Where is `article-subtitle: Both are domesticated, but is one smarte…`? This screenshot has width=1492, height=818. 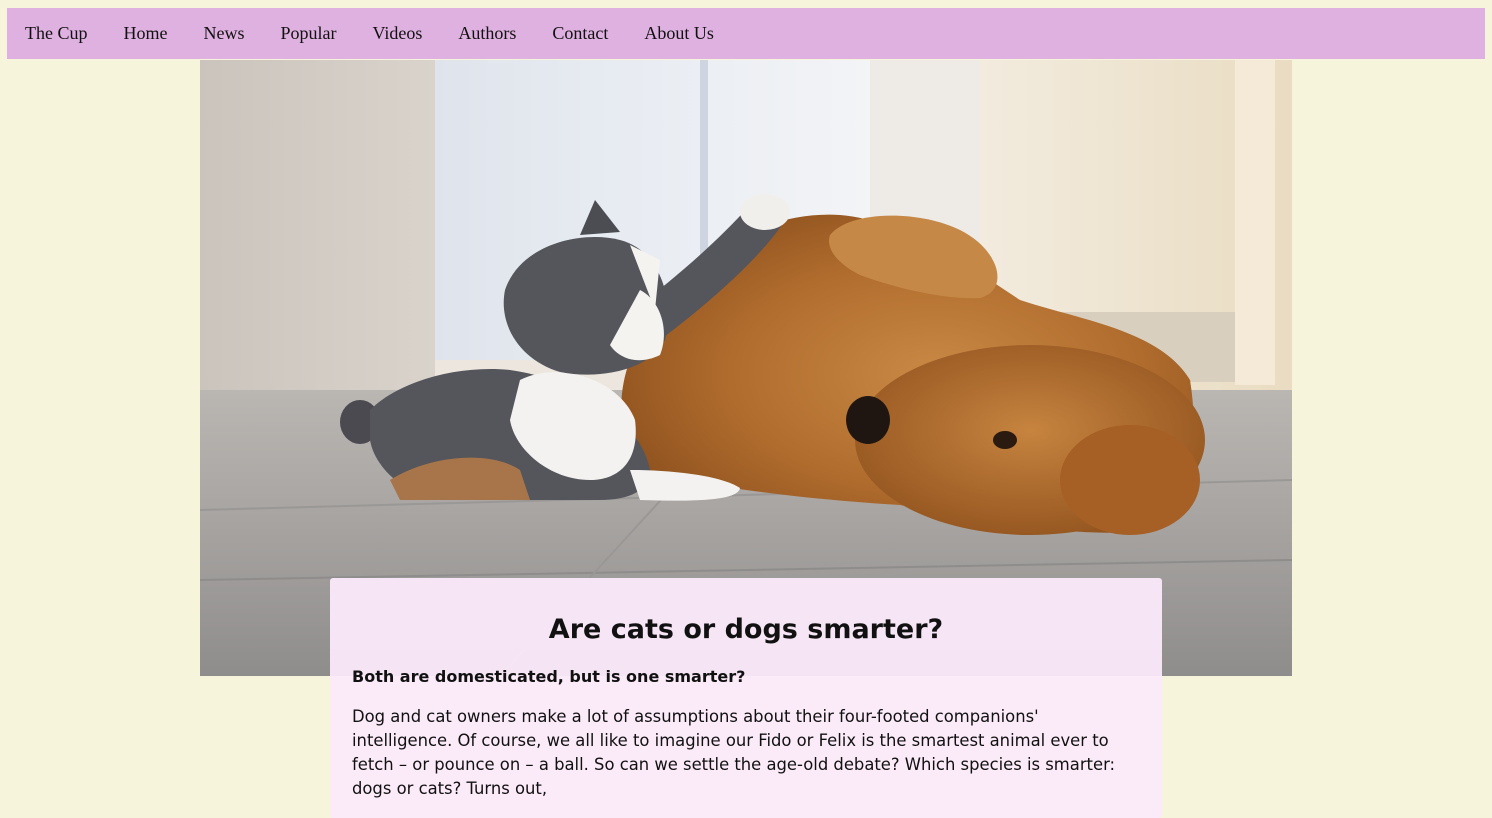 article-subtitle: Both are domesticated, but is one smarte… is located at coordinates (549, 676).